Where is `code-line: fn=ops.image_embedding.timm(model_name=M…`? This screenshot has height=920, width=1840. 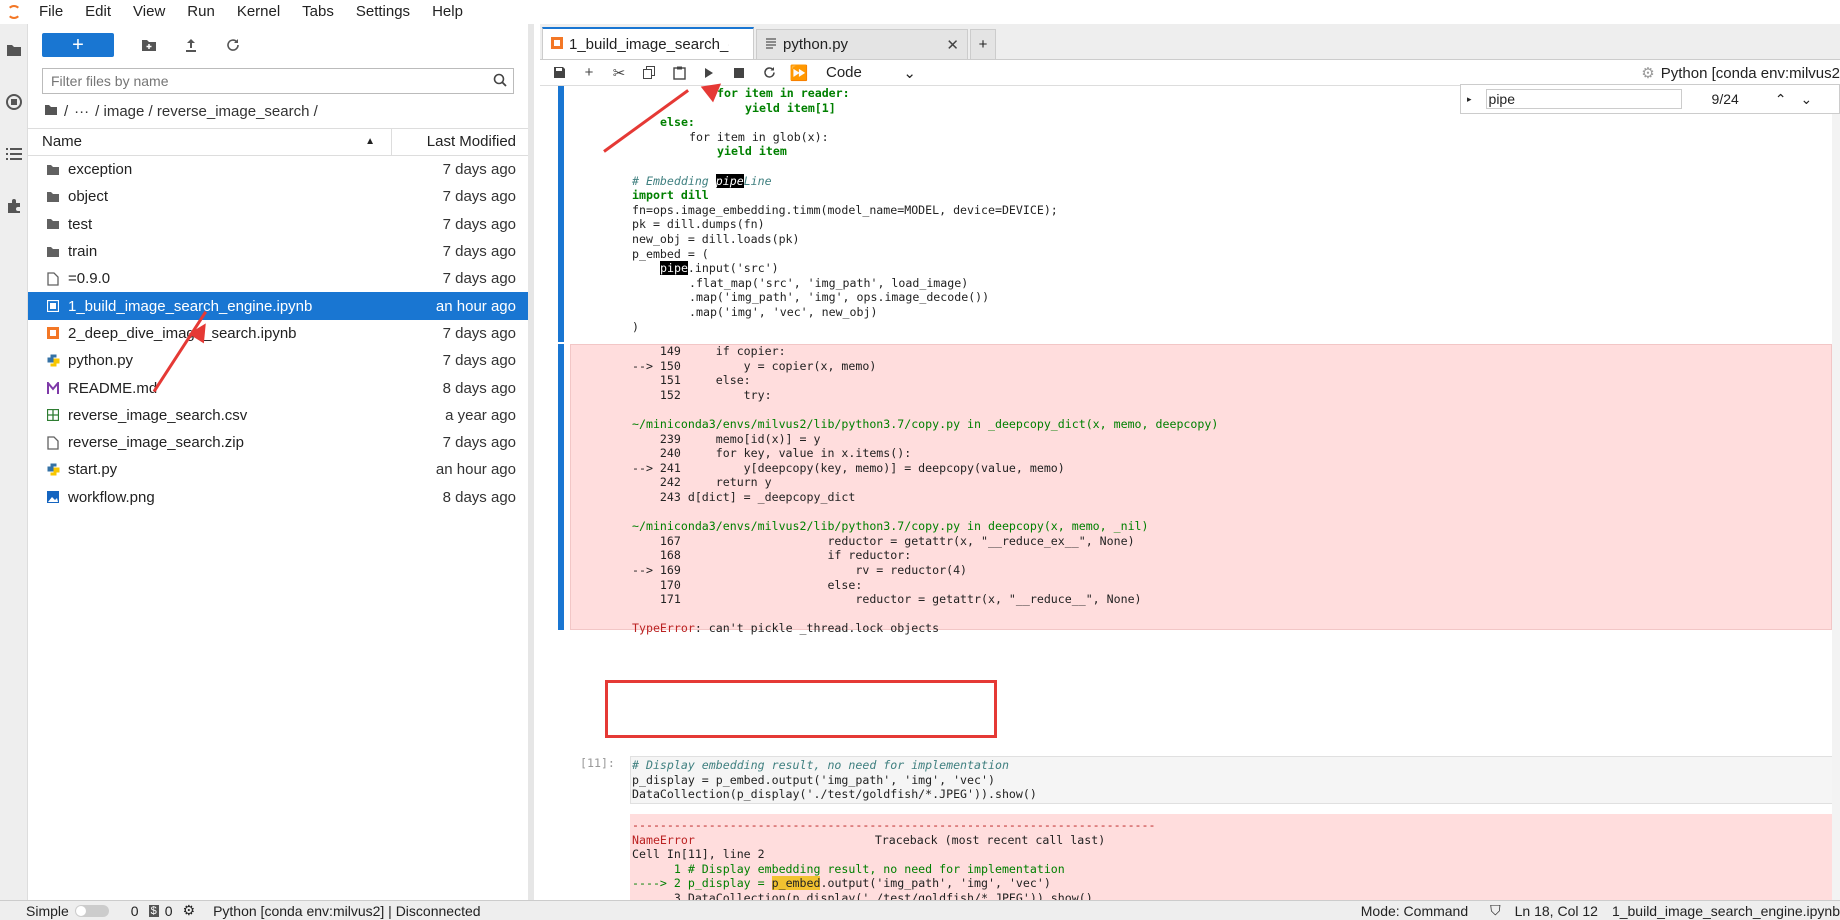 code-line: fn=ops.image_embedding.timm(model_name=M… is located at coordinates (845, 209).